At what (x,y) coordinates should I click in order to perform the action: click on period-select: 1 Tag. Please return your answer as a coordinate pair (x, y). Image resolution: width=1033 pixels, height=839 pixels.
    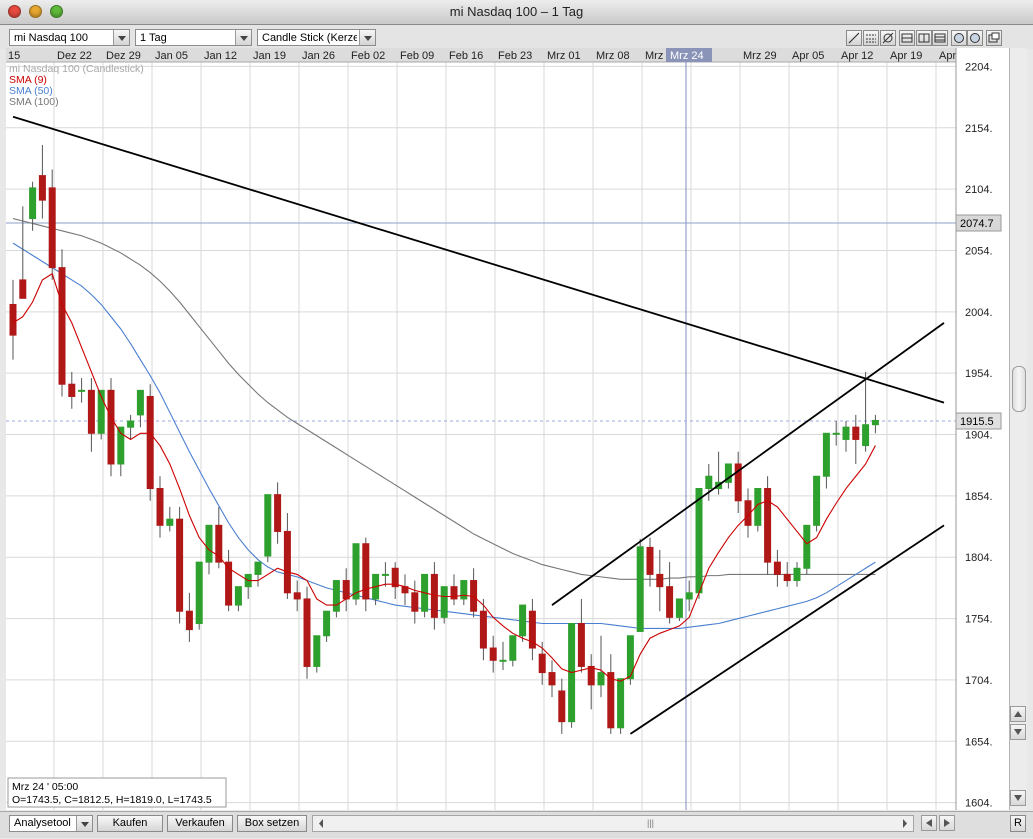
    Looking at the image, I should click on (193, 37).